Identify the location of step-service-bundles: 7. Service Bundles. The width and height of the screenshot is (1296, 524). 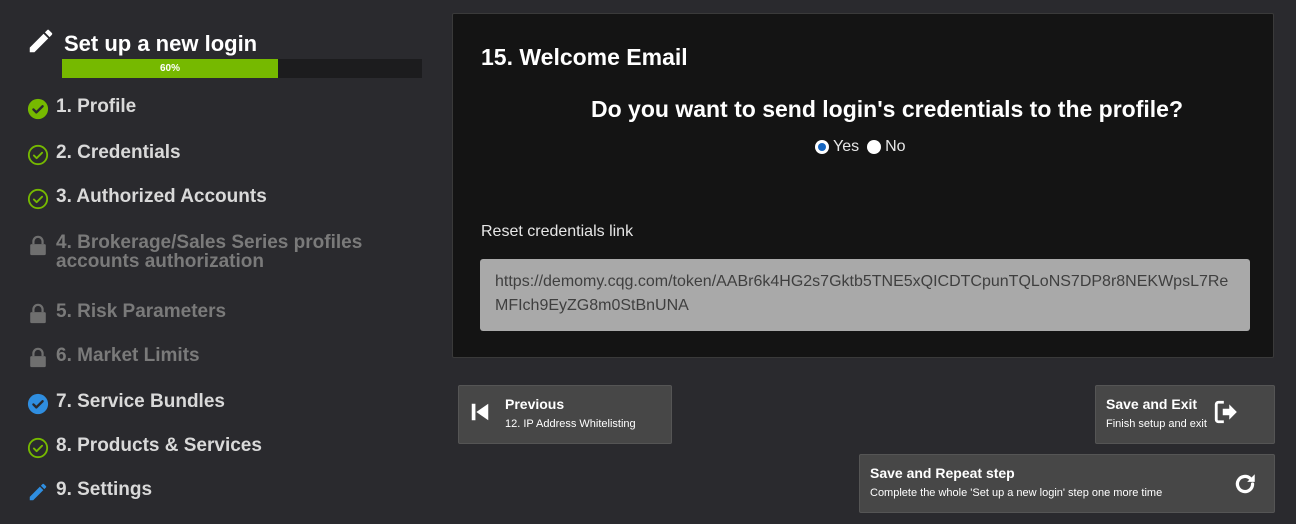
(125, 403).